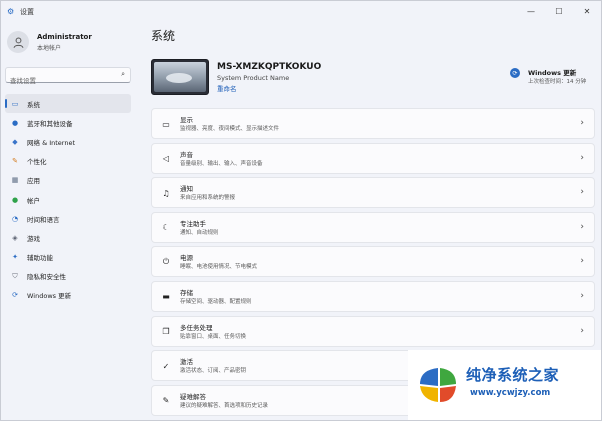  Describe the element at coordinates (15, 180) in the screenshot. I see `apps-icon: ▦` at that location.